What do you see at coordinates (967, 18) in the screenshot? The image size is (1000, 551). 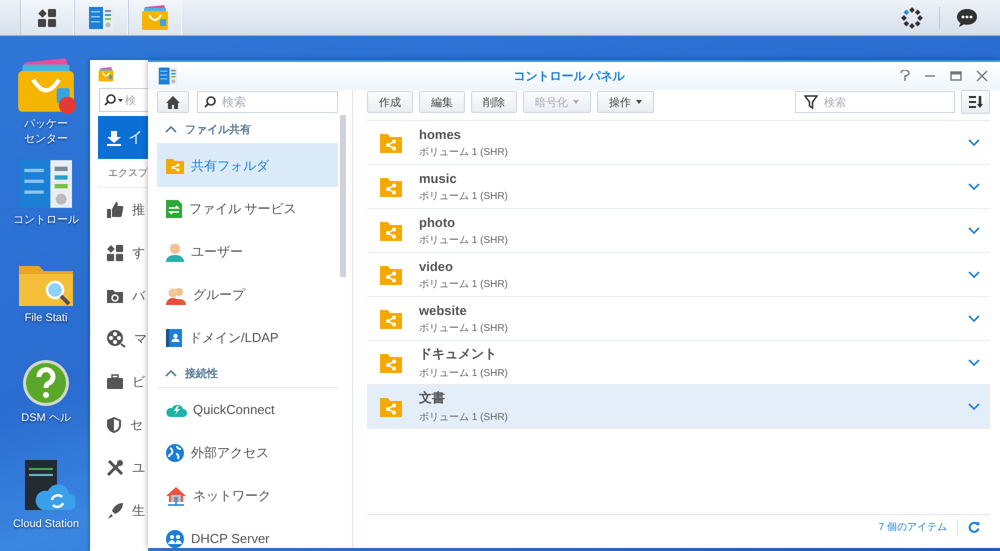 I see `chat-icon` at bounding box center [967, 18].